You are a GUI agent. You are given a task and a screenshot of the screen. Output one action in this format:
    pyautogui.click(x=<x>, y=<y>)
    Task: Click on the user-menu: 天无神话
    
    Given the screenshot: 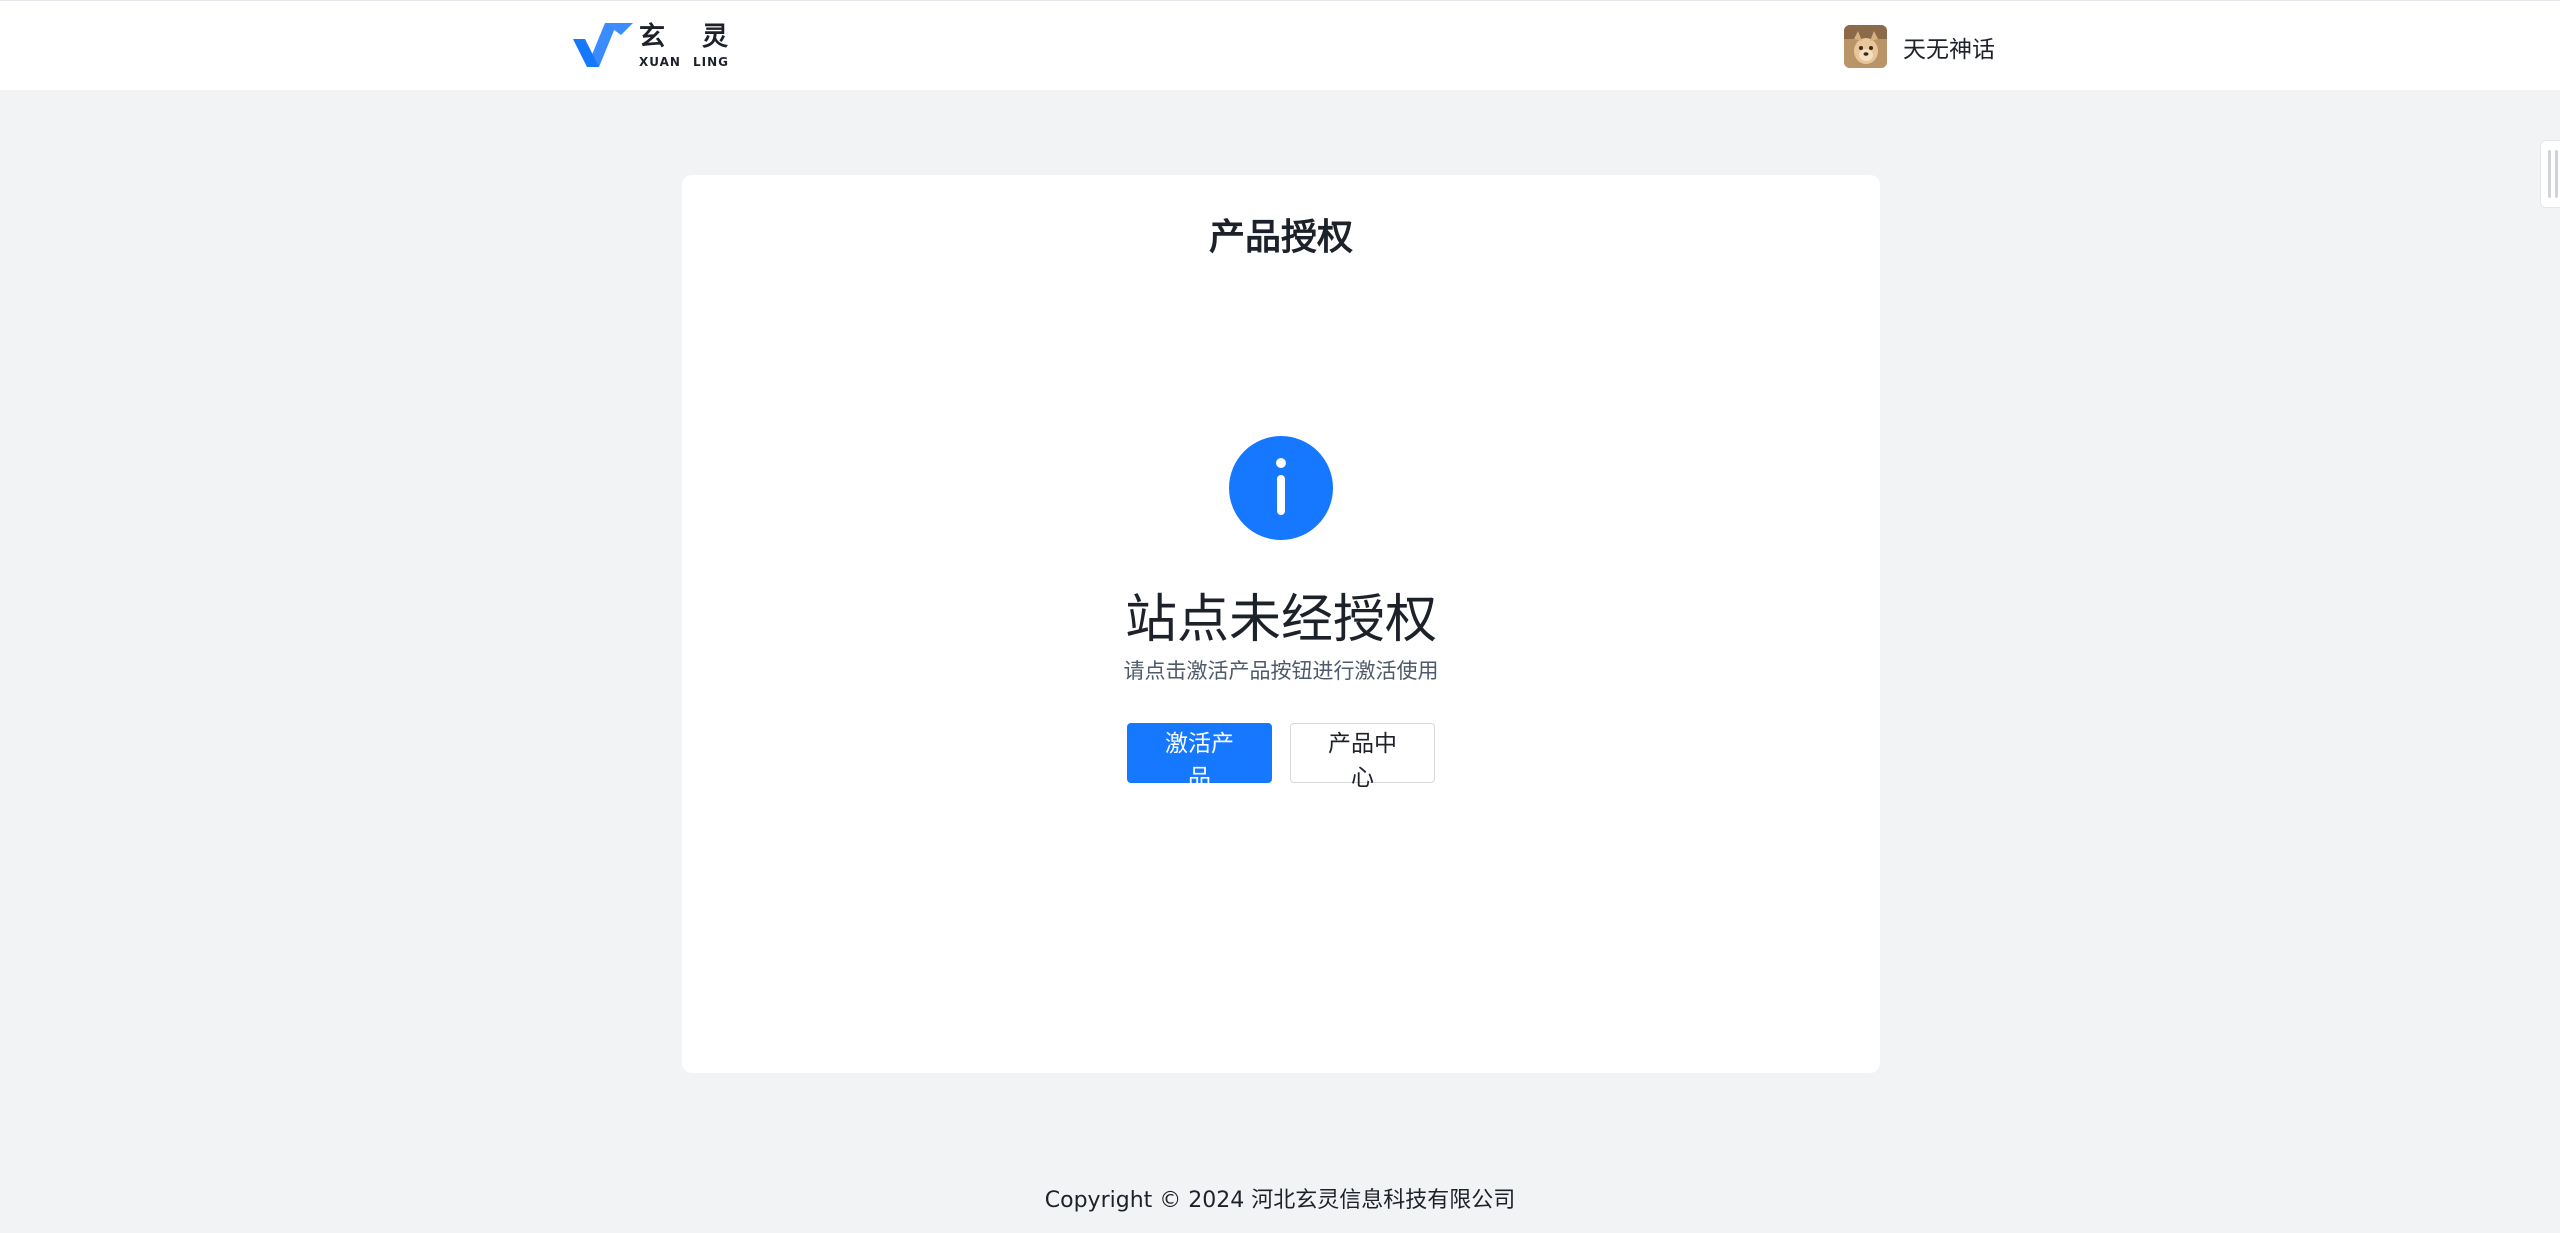 What is the action you would take?
    pyautogui.click(x=1919, y=46)
    